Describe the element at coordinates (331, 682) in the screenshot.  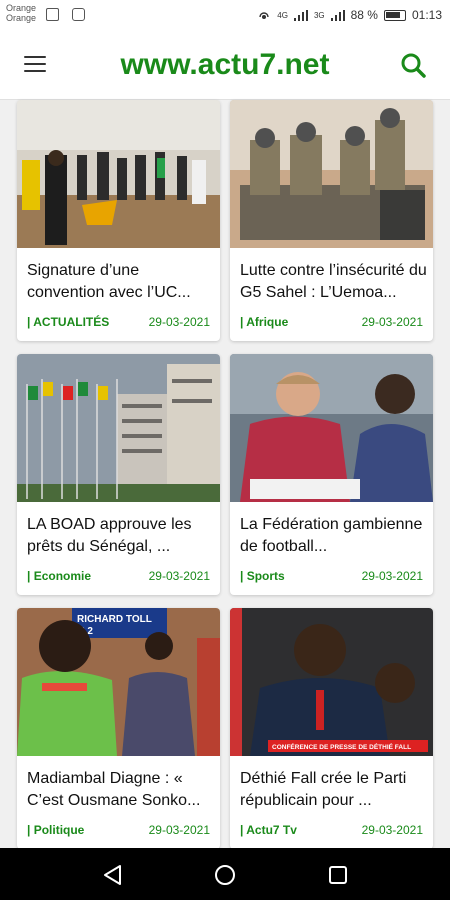
I see `article-image: CONFÉRENCE DE PRESSE DE DÉTHIÉ FALL` at that location.